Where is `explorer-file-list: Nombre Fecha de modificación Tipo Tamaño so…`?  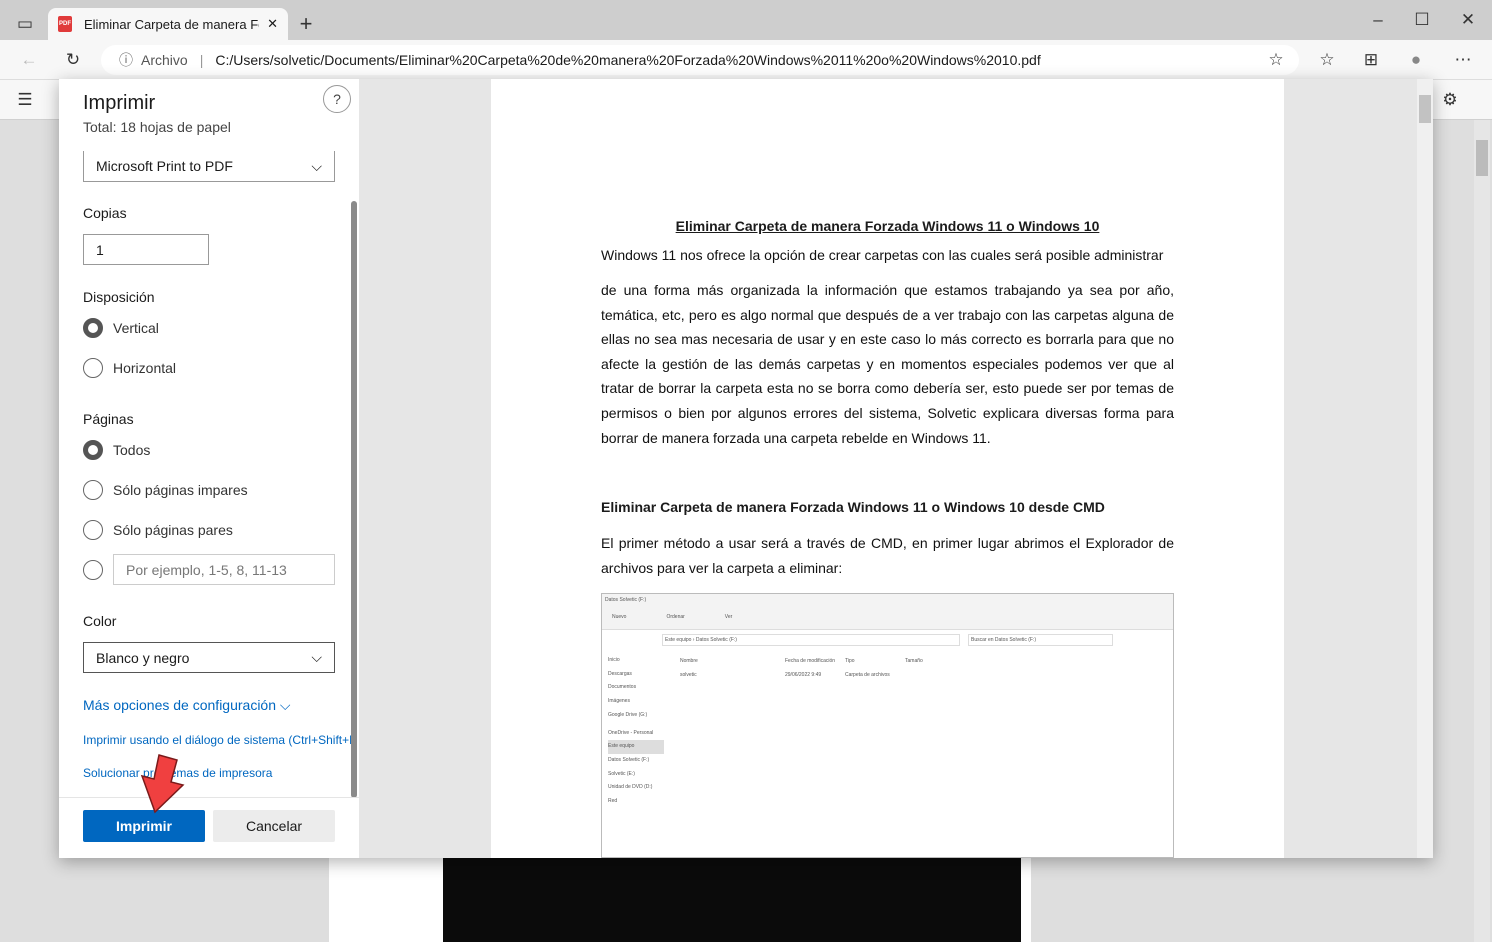 explorer-file-list: Nombre Fecha de modificación Tipo Tamaño so… is located at coordinates (921, 668).